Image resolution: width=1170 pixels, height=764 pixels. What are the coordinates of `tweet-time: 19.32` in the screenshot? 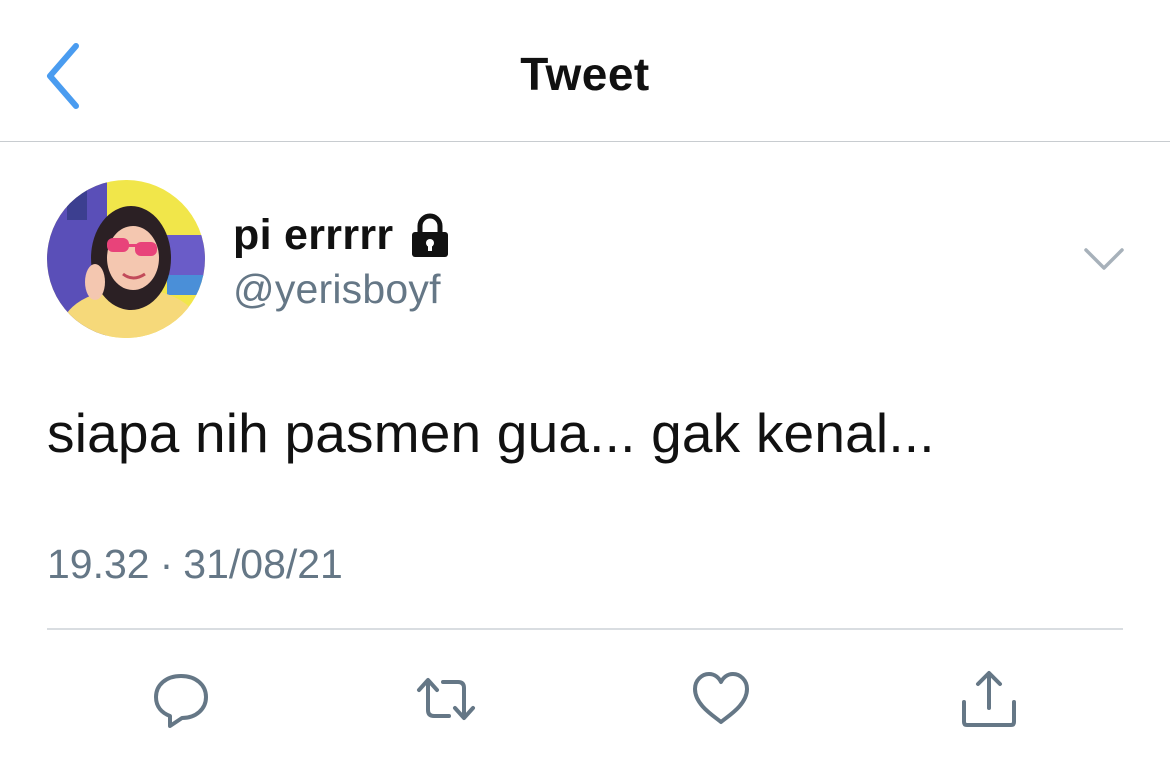 It's located at (98, 564).